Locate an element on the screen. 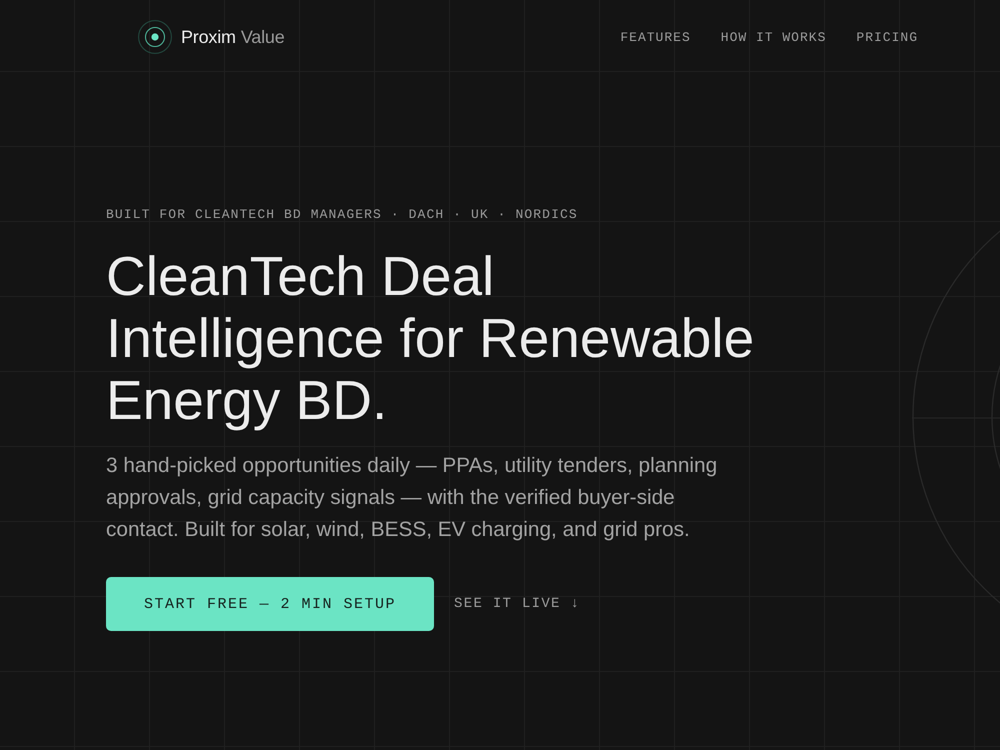 The width and height of the screenshot is (1000, 750). start-free-button: START FREE — 2 MIN SETUP is located at coordinates (270, 604).